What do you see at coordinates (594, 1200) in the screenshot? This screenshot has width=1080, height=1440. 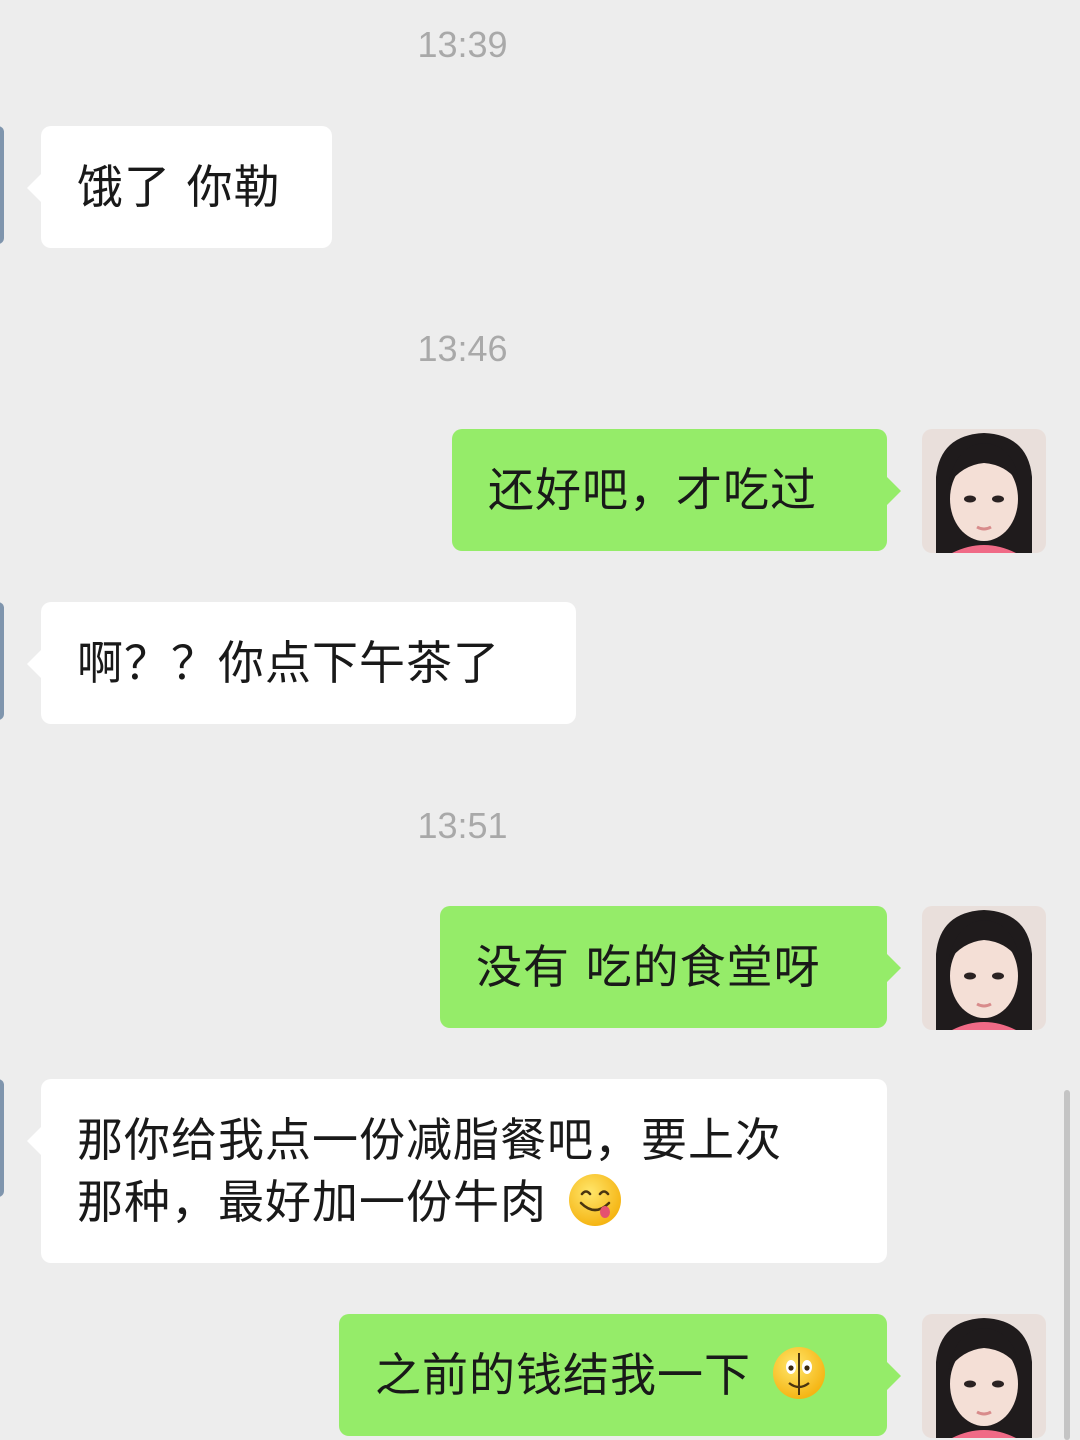 I see `yum-face-icon` at bounding box center [594, 1200].